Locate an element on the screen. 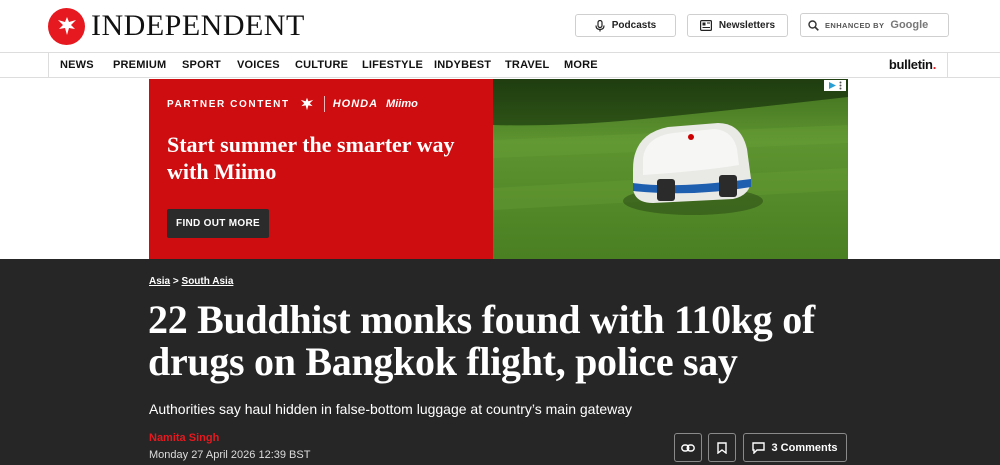  newsletters-label: Newsletters is located at coordinates (747, 25).